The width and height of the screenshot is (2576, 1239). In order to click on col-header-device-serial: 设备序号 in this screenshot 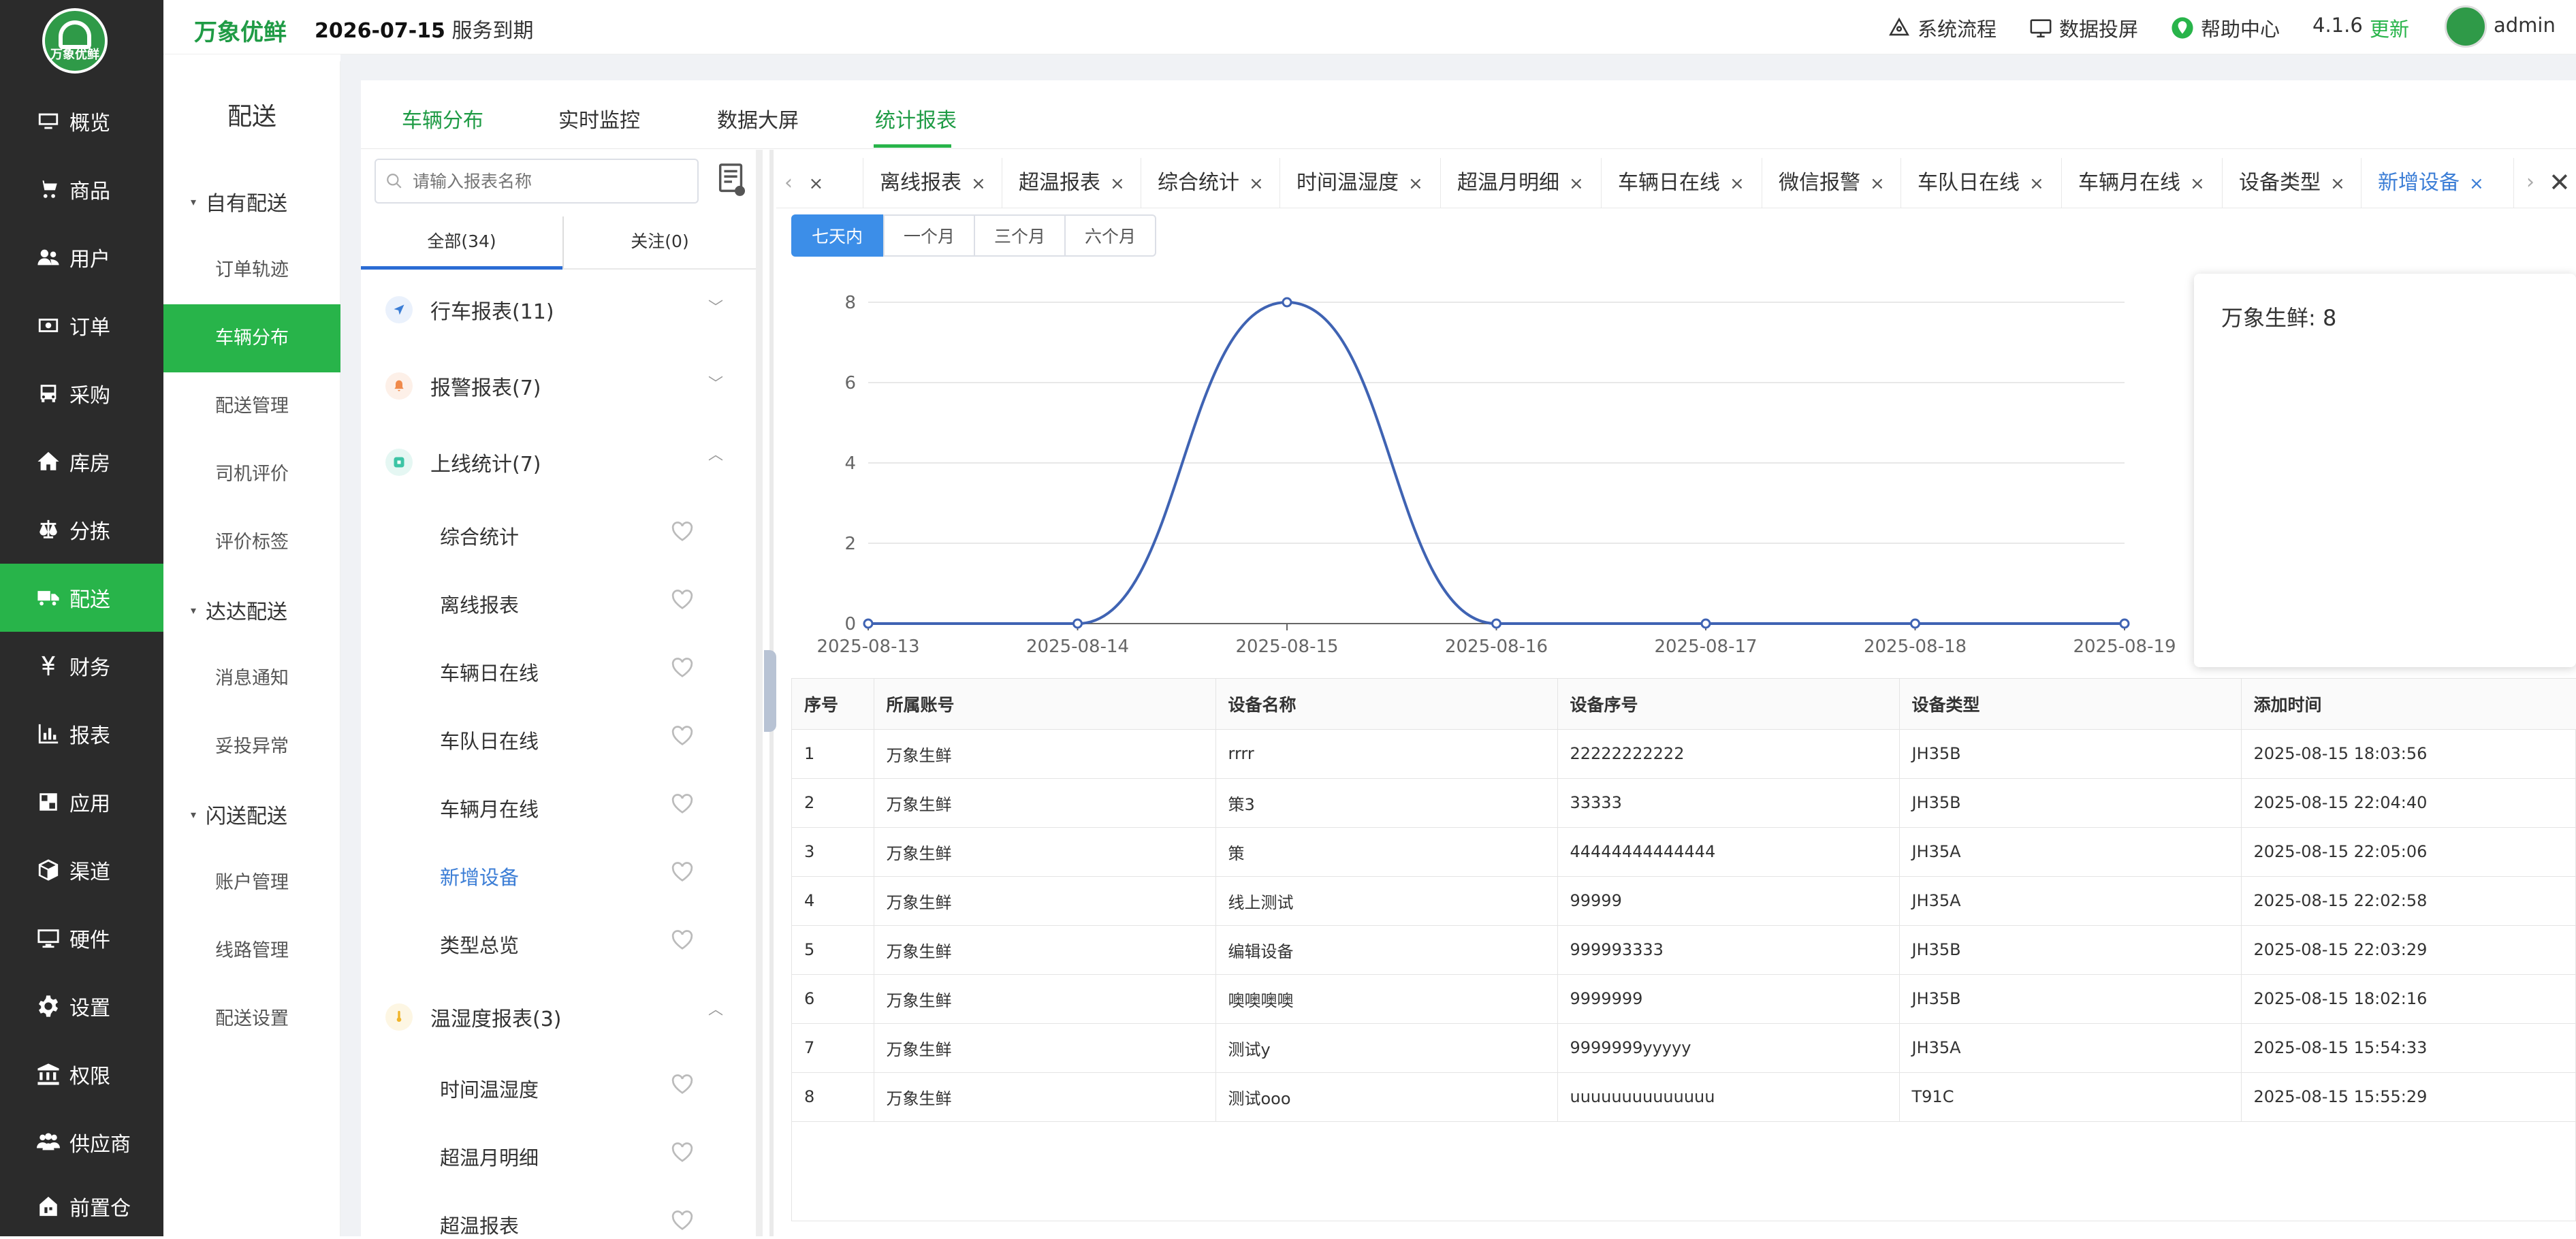, I will do `click(1728, 704)`.